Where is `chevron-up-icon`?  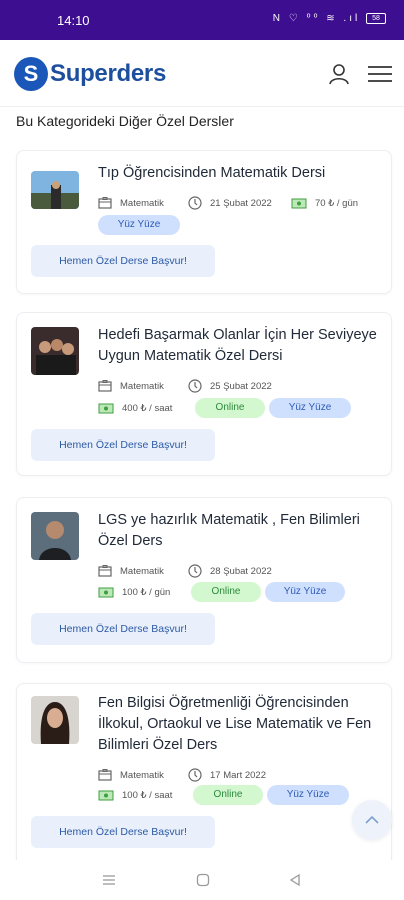
chevron-up-icon is located at coordinates (372, 819).